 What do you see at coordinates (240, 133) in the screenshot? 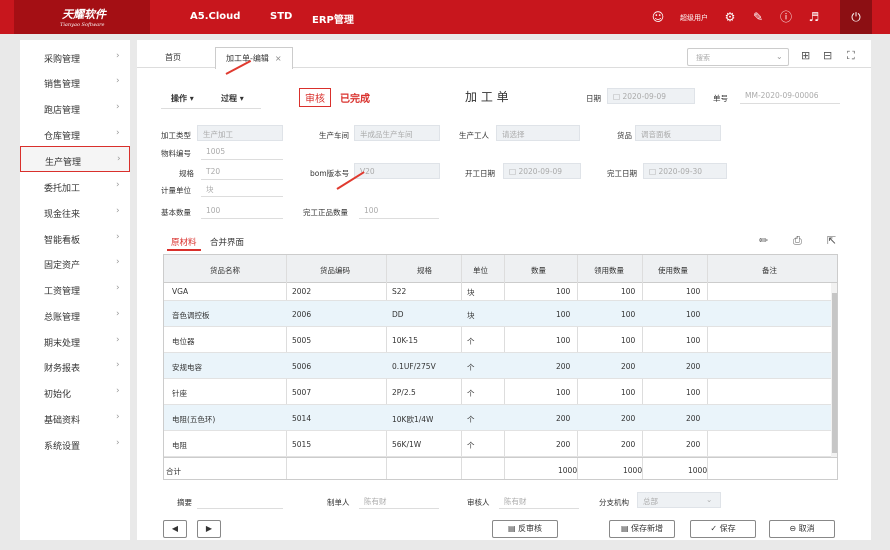
I see `process-type-field: 生产加工` at bounding box center [240, 133].